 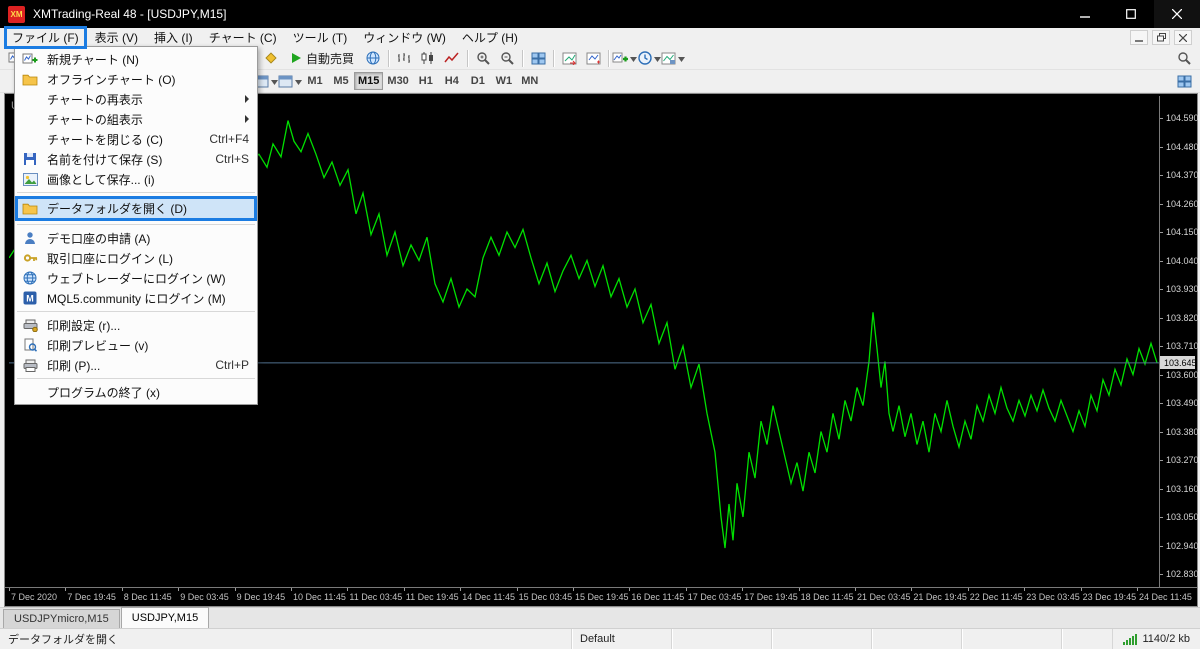 What do you see at coordinates (30, 238) in the screenshot?
I see `demo-account-icon` at bounding box center [30, 238].